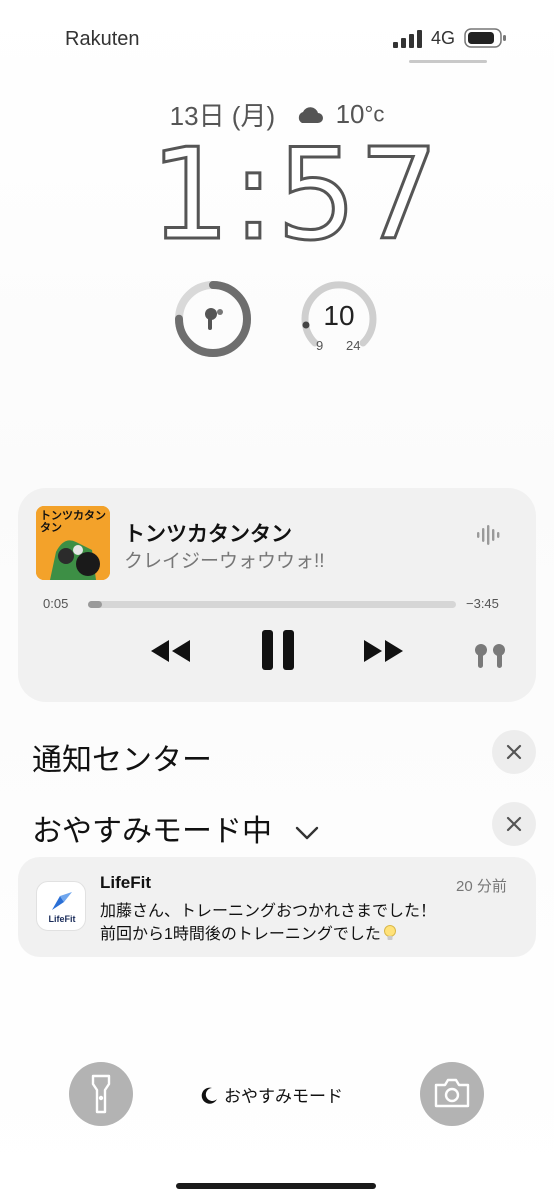  Describe the element at coordinates (272, 604) in the screenshot. I see `playback-scrubber` at that location.